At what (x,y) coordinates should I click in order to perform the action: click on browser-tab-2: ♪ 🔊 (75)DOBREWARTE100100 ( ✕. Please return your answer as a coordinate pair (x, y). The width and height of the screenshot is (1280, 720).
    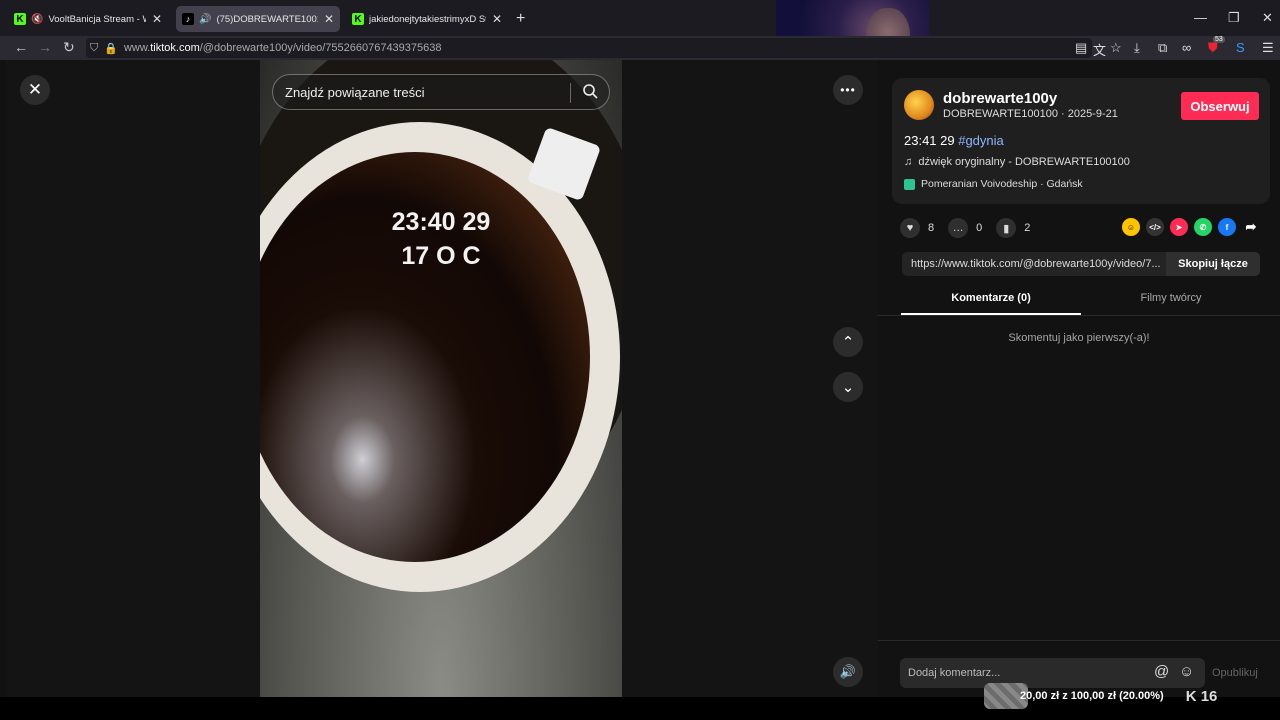
    Looking at the image, I should click on (258, 19).